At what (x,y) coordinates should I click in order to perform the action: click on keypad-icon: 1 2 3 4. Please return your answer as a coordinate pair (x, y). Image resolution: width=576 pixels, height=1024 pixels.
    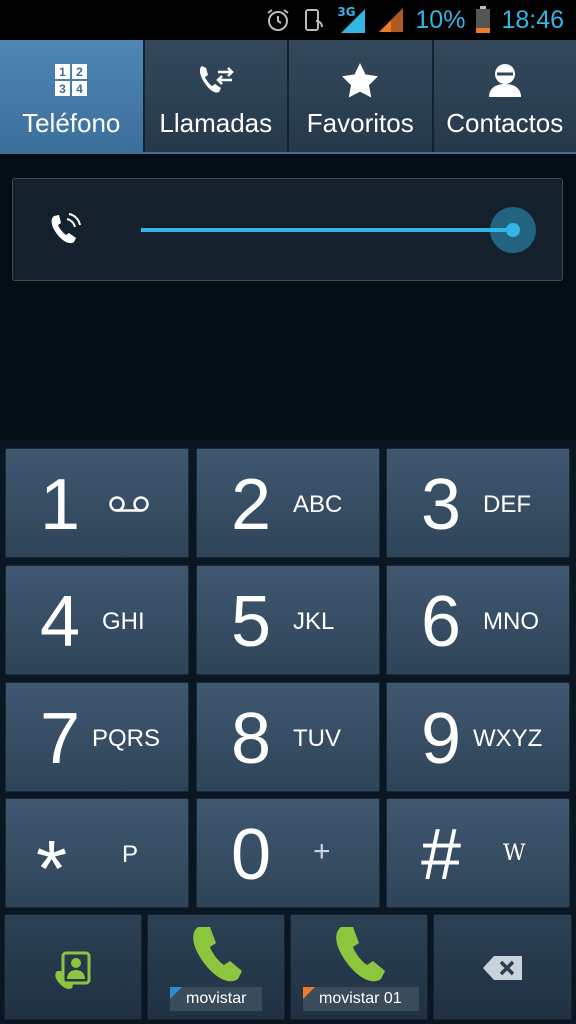
    Looking at the image, I should click on (71, 80).